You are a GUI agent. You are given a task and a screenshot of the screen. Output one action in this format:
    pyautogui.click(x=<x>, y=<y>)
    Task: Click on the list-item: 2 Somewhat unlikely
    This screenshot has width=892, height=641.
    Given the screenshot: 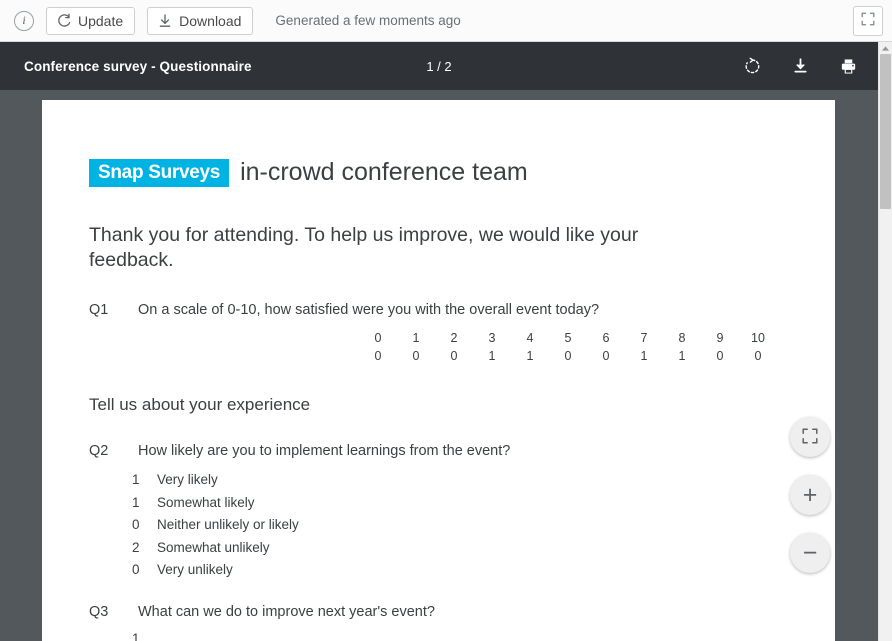 What is the action you would take?
    pyautogui.click(x=215, y=548)
    